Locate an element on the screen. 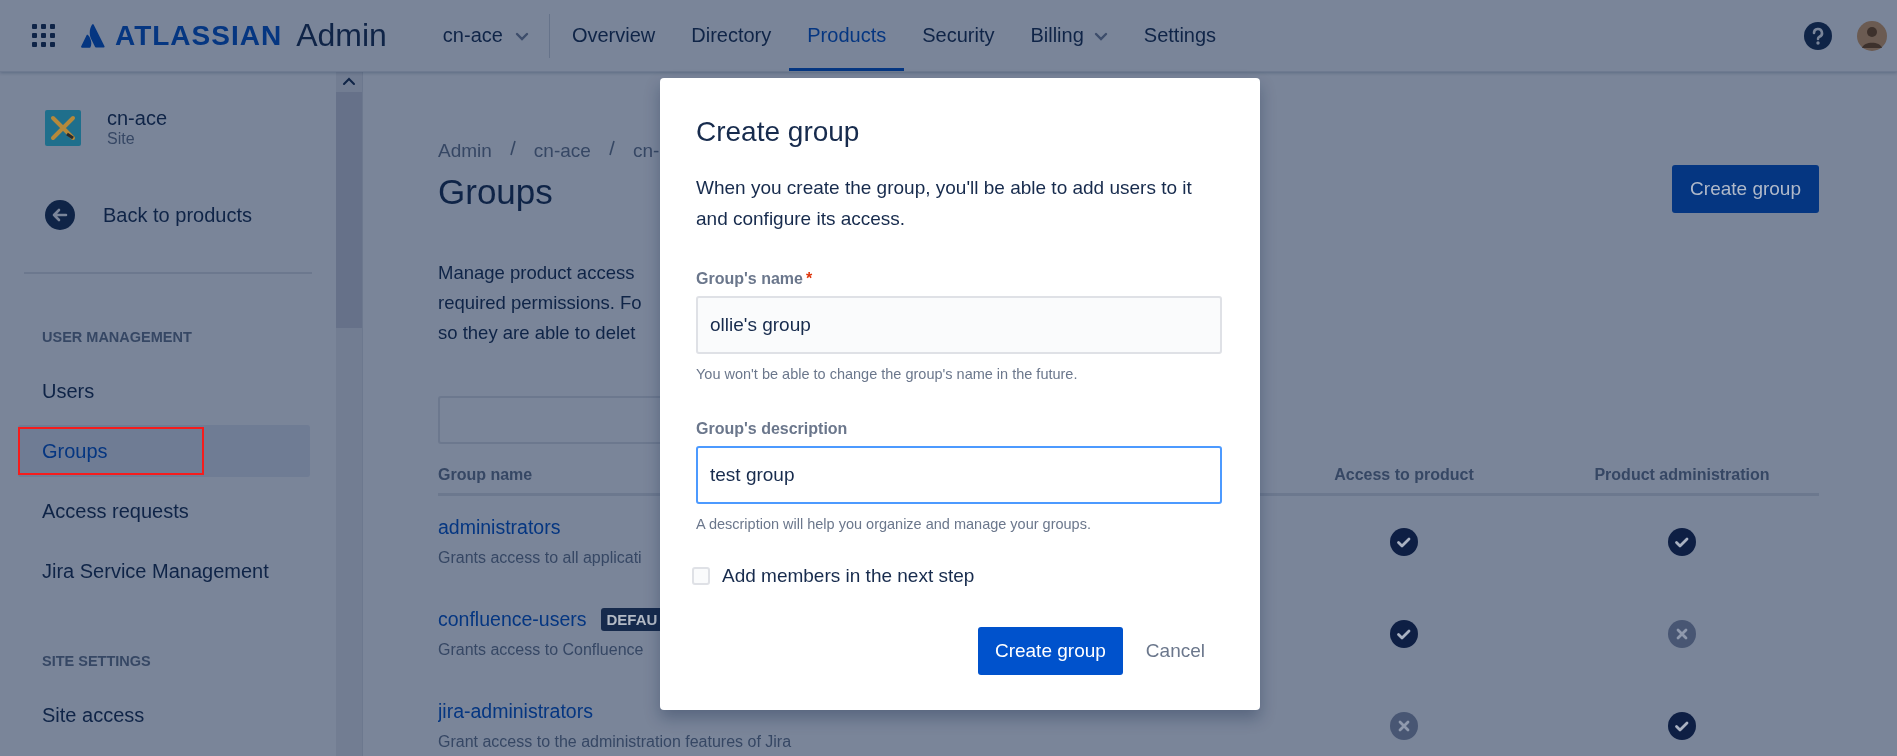 The height and width of the screenshot is (756, 1897). group-description: Grants access to all applicati is located at coordinates (540, 557).